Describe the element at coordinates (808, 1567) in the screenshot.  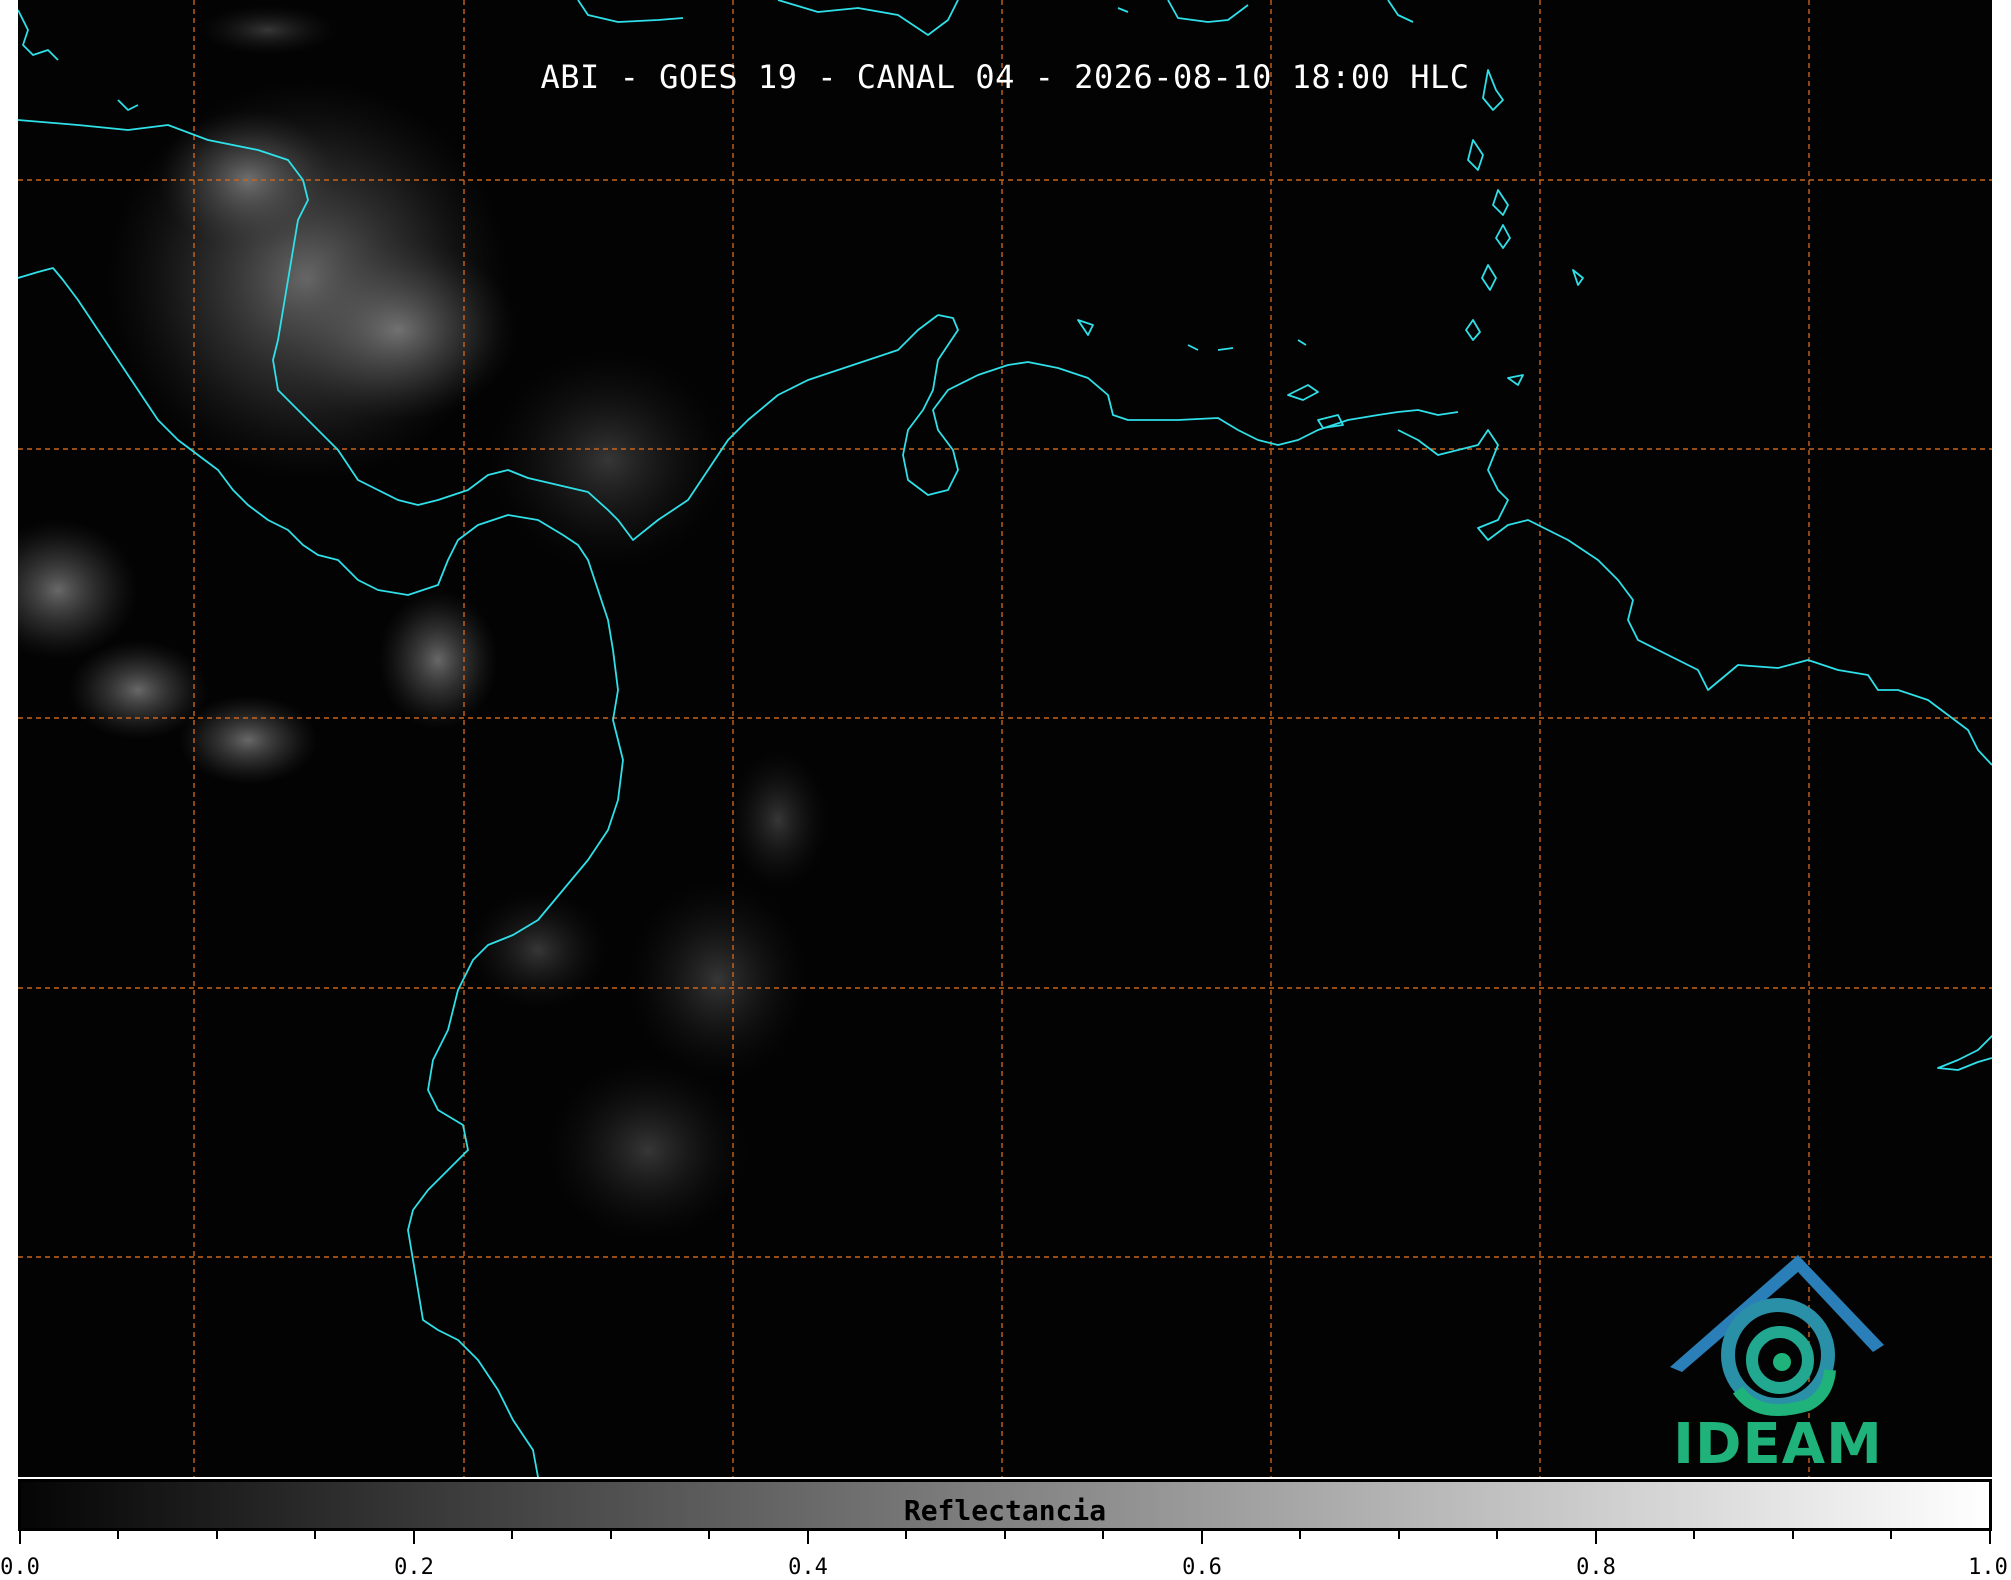
I see `colorbar-tick-label: 0.4` at that location.